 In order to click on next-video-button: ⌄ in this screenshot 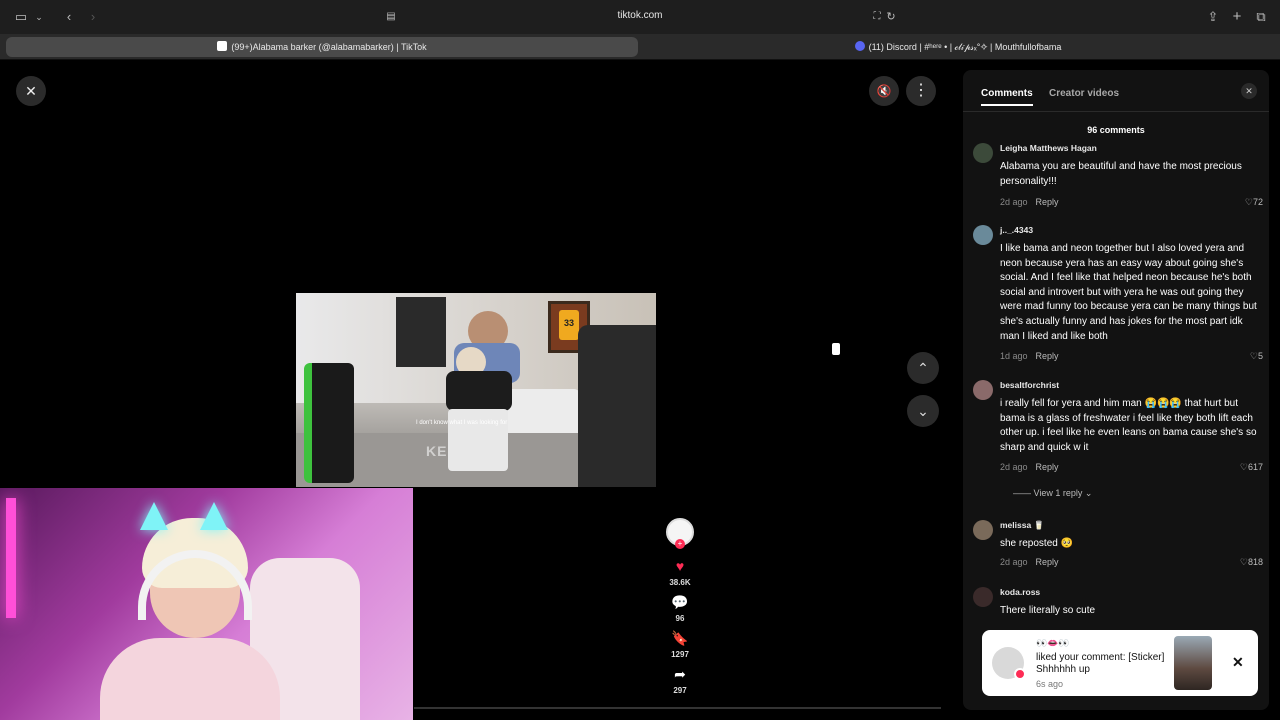, I will do `click(923, 411)`.